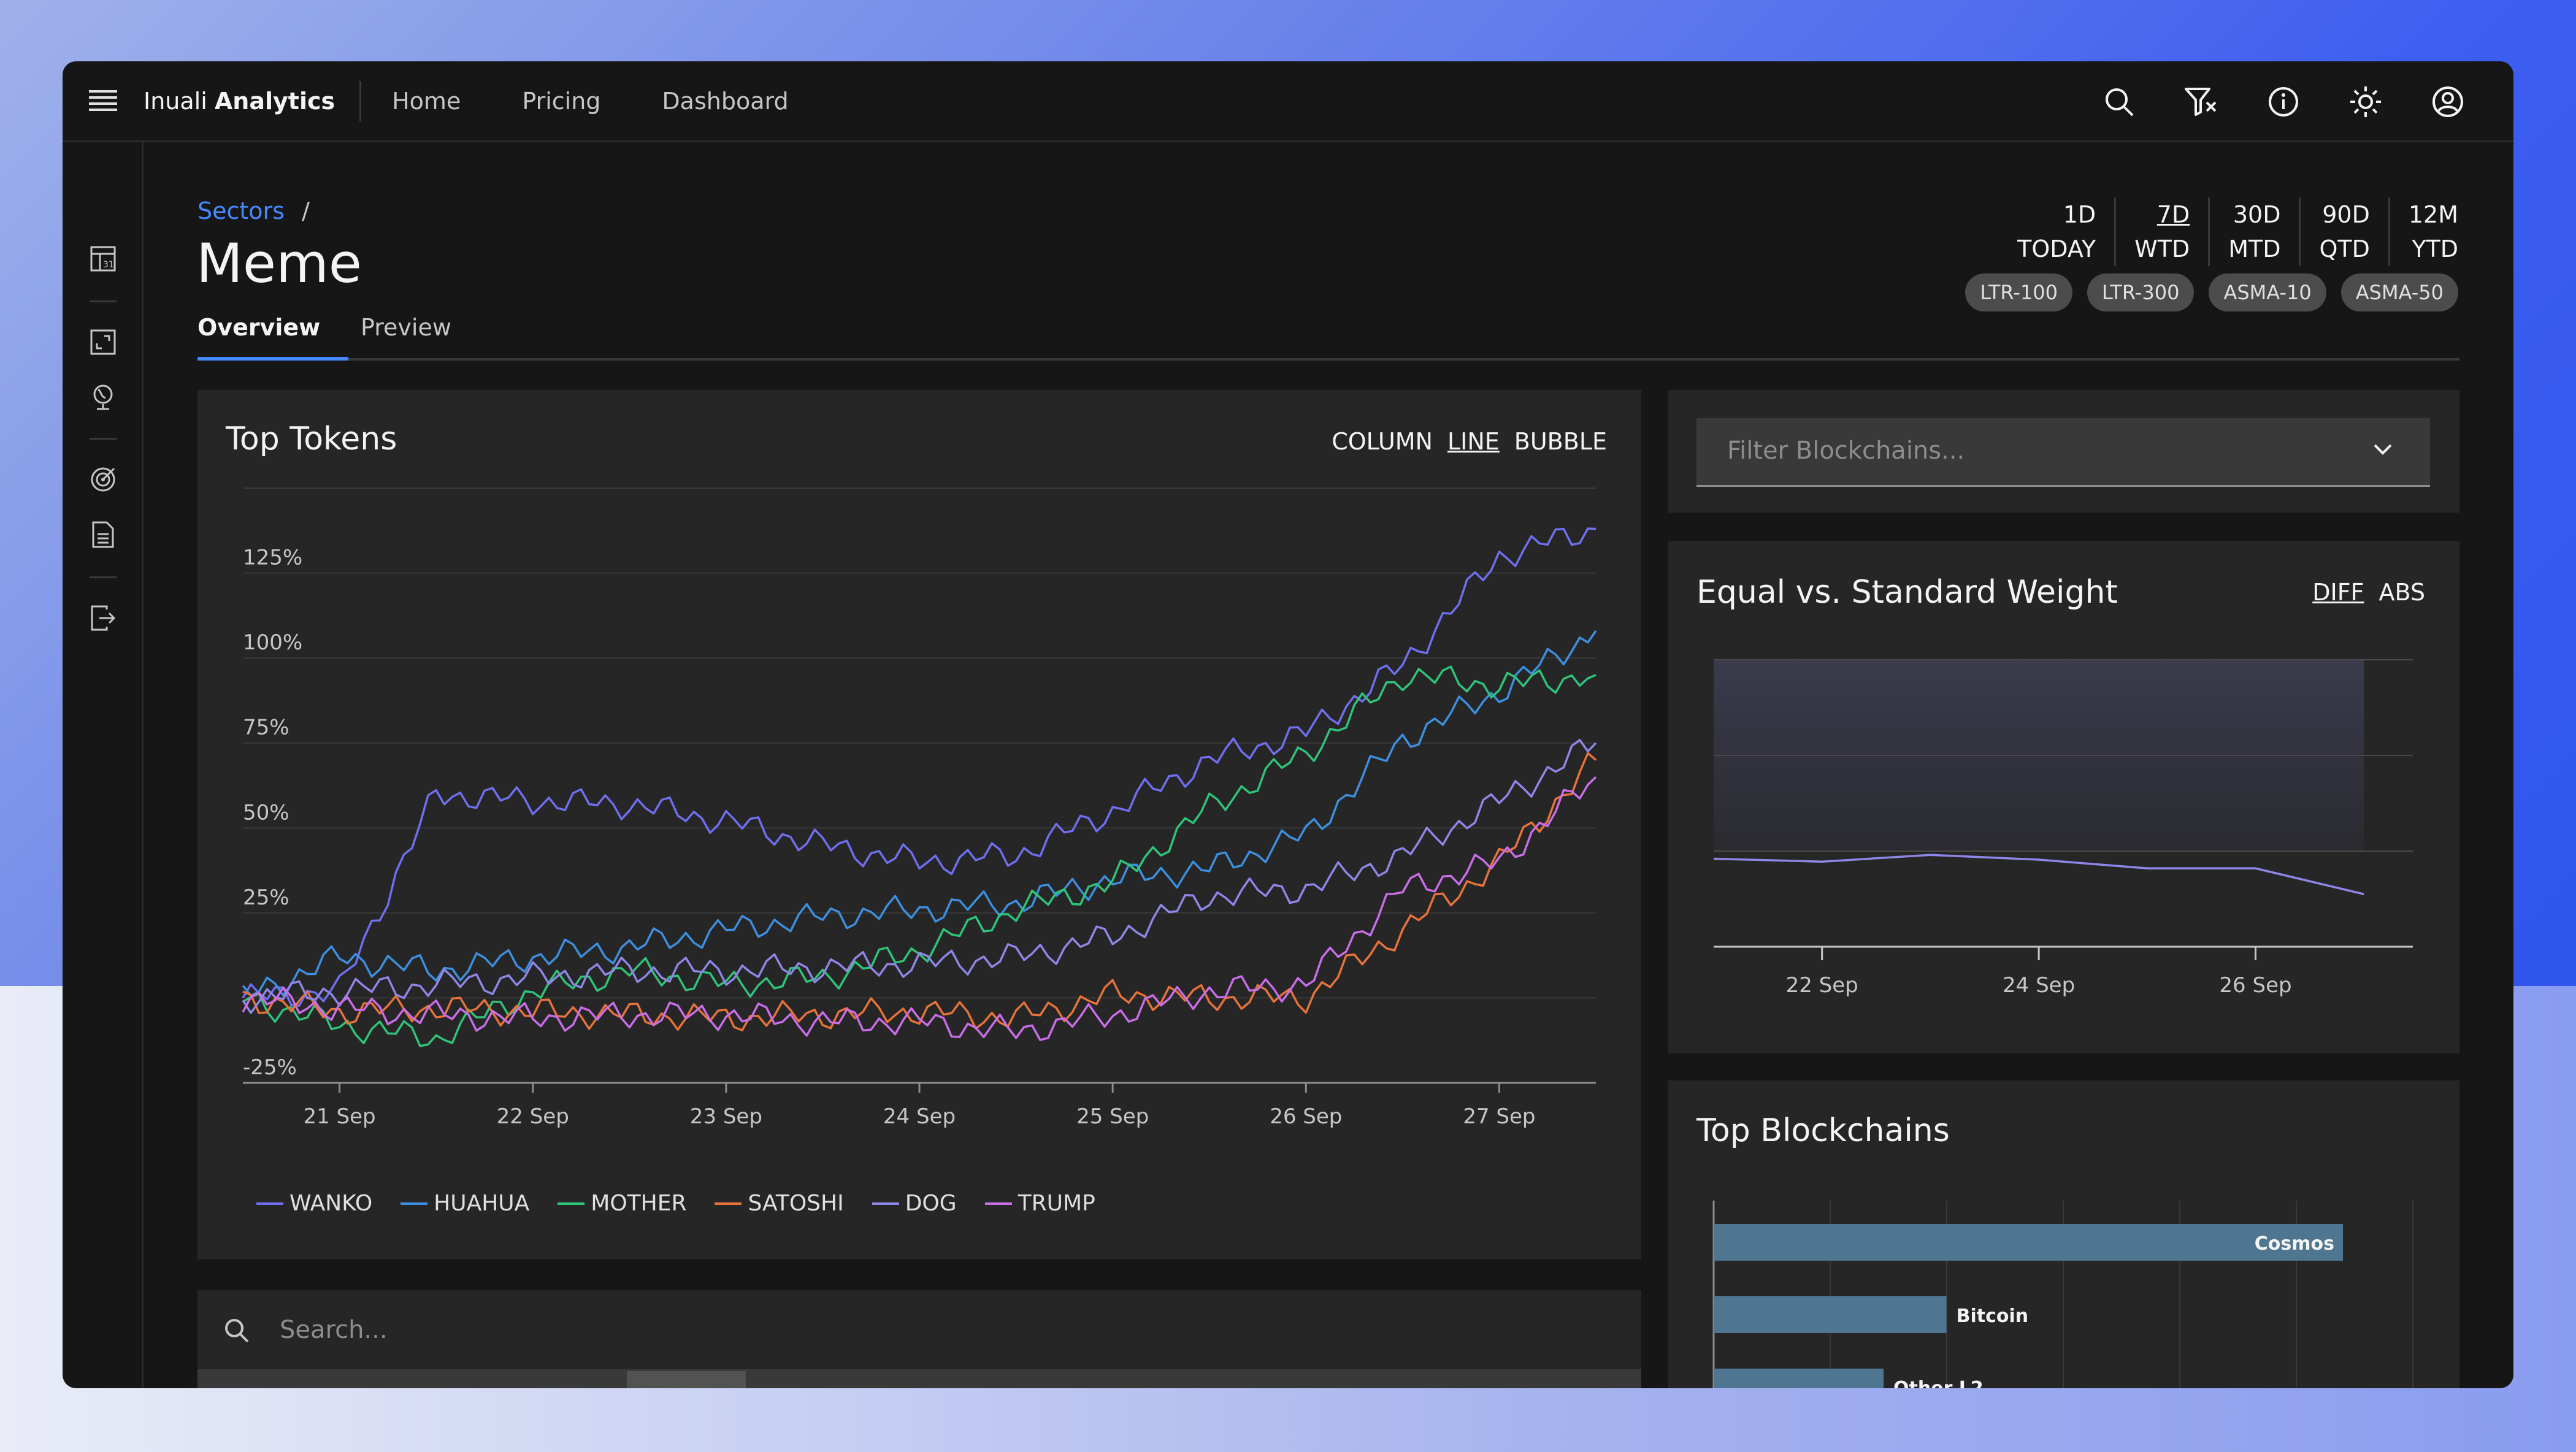 The image size is (2576, 1452). What do you see at coordinates (2267, 292) in the screenshot?
I see `pill-asma-10: ASMA-10` at bounding box center [2267, 292].